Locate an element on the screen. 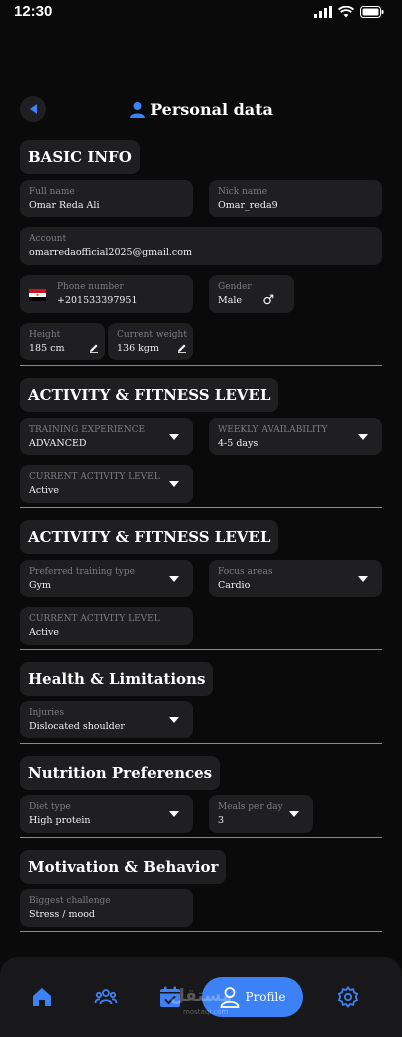 Image resolution: width=402 pixels, height=1037 pixels. training-type-select: Preferred training type Gym is located at coordinates (106, 578).